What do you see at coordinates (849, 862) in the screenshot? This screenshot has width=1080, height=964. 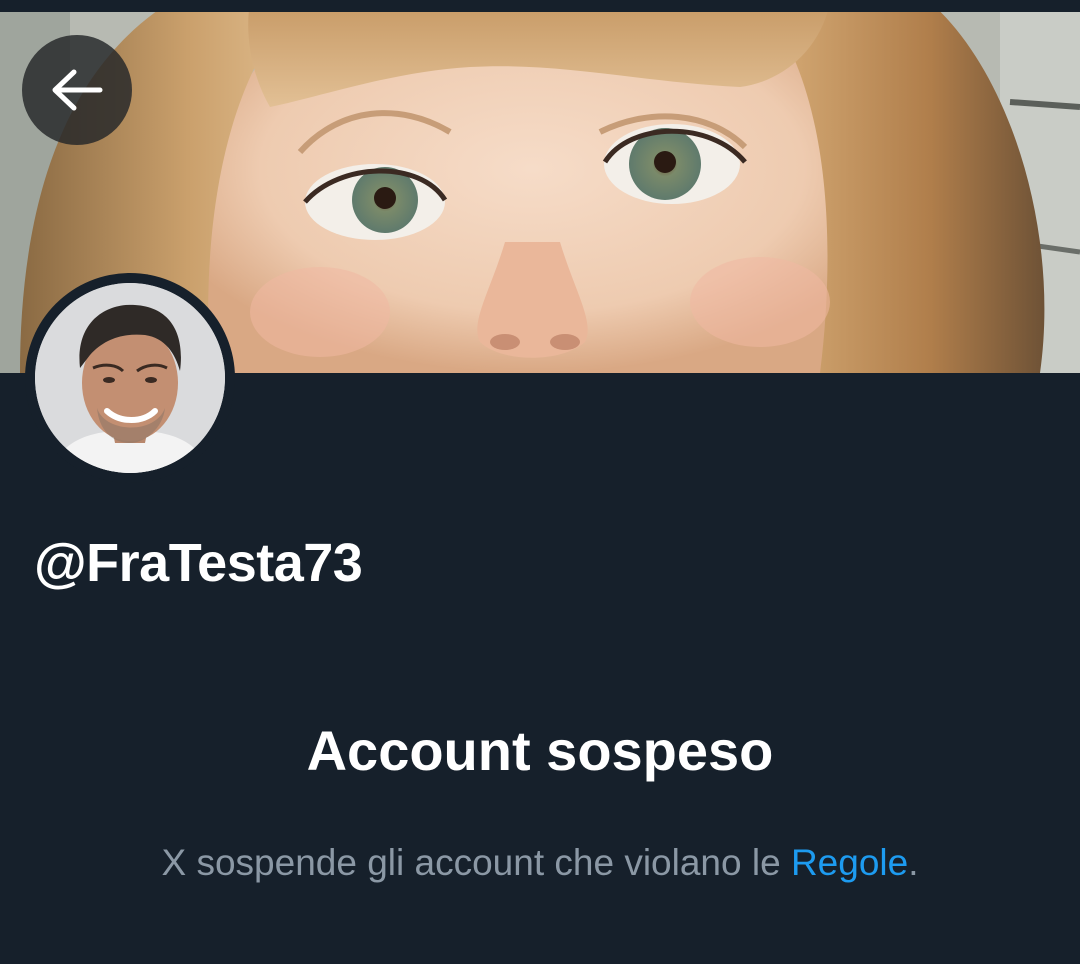 I see `rules-link: Regole` at bounding box center [849, 862].